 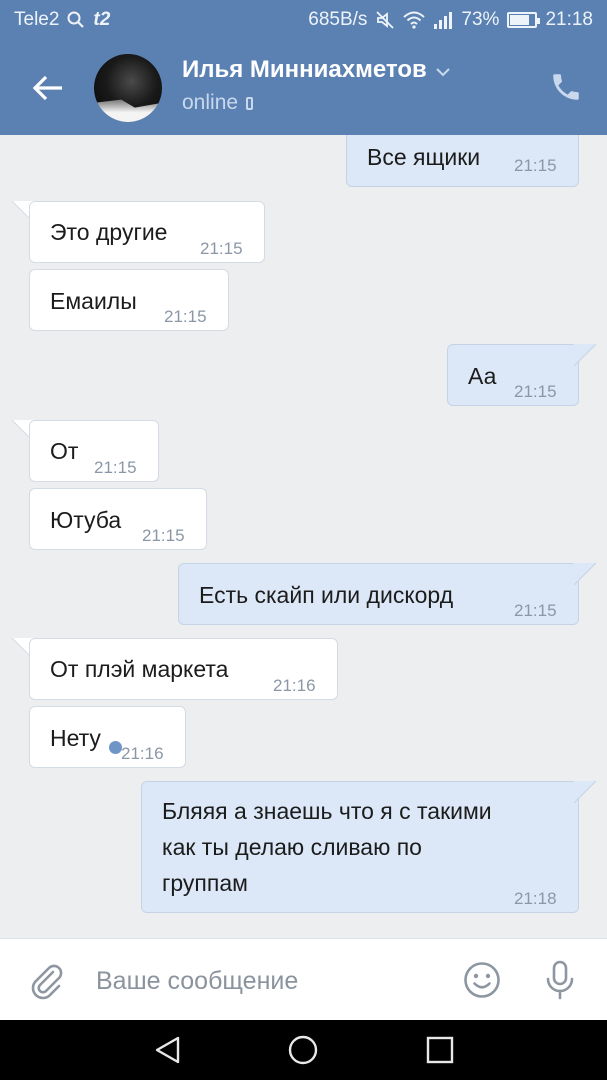 I want to click on message-text: Все ящики, so click(x=424, y=157).